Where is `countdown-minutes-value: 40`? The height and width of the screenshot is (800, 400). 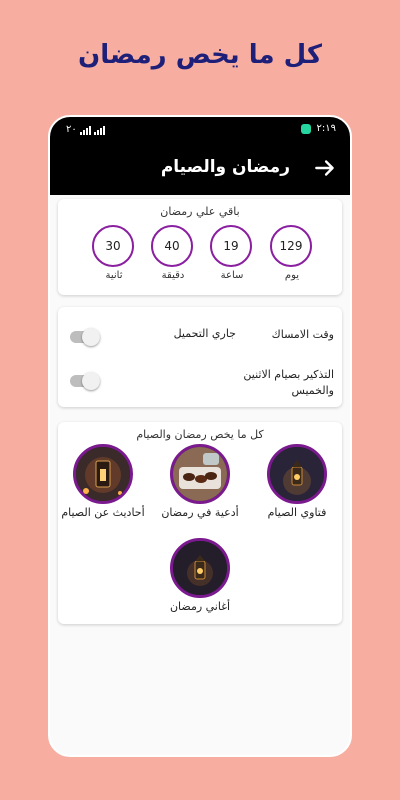
countdown-minutes-value: 40 is located at coordinates (172, 246).